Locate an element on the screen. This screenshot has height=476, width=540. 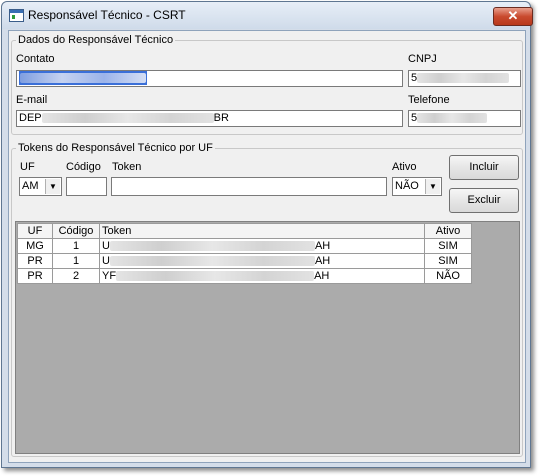
table-row: PR 2 YF AH NÃO is located at coordinates (244, 276).